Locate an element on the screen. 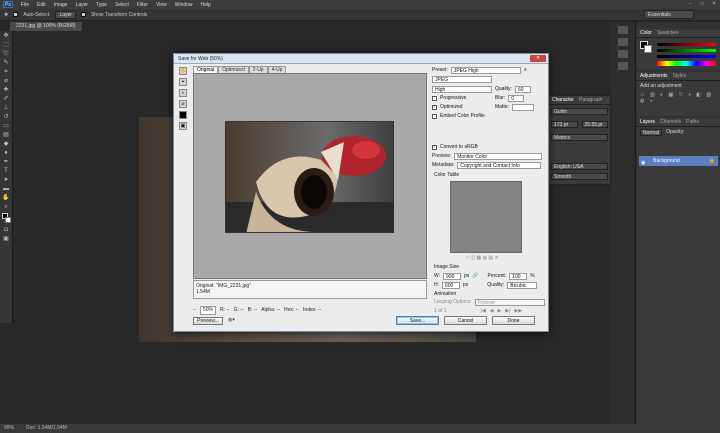  marquee-tool-icon: ⬚ is located at coordinates (6, 45).